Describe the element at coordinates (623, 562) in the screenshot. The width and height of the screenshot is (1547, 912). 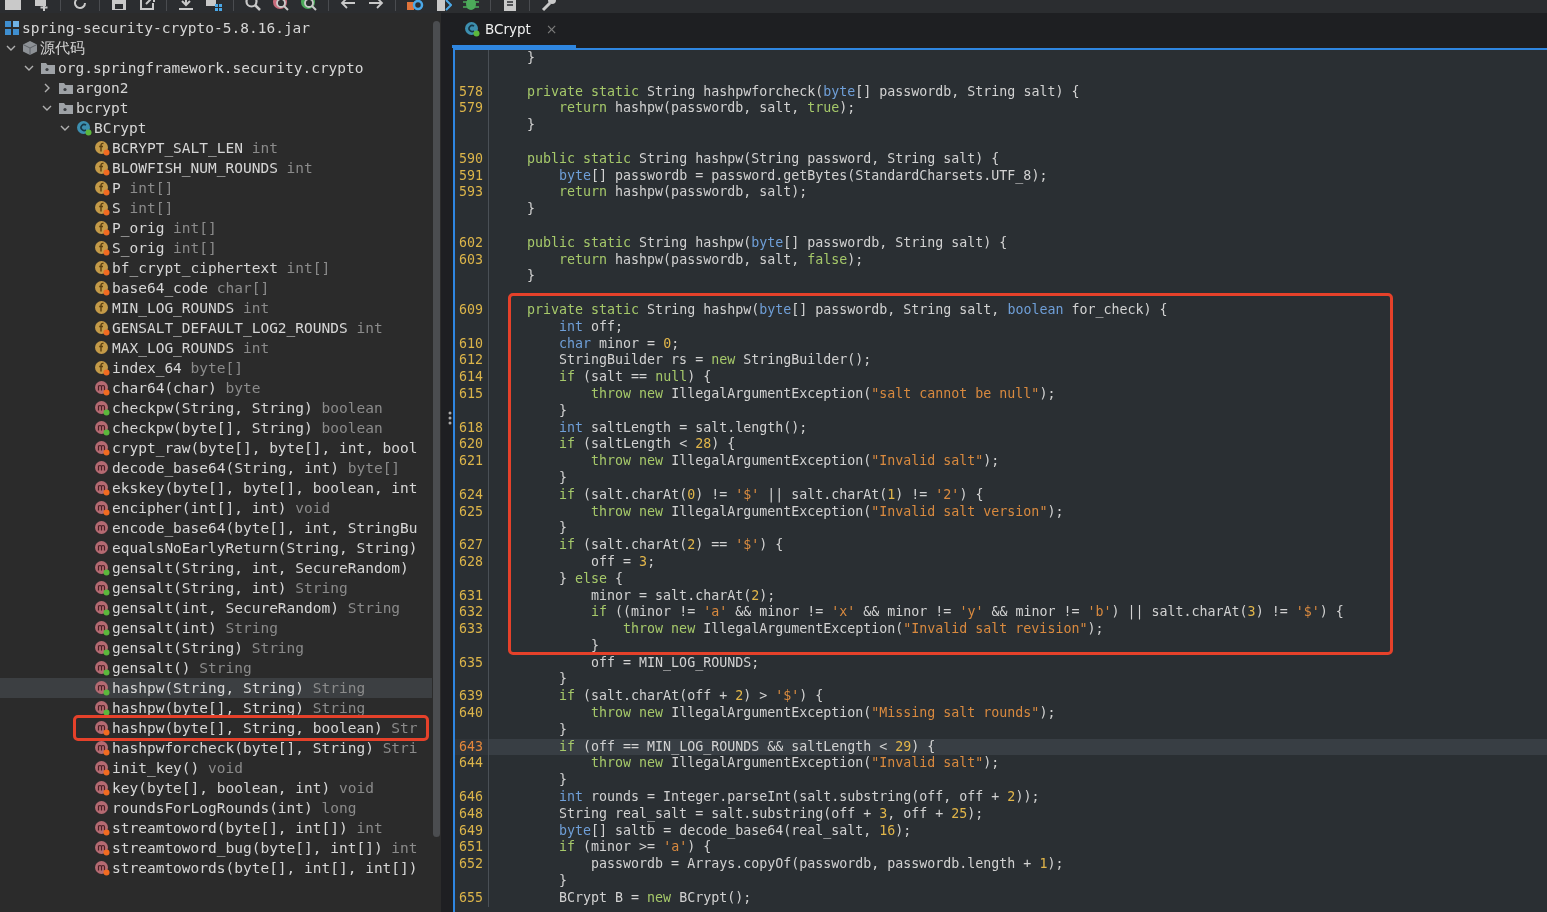
I see `code-line: off = 3;` at that location.